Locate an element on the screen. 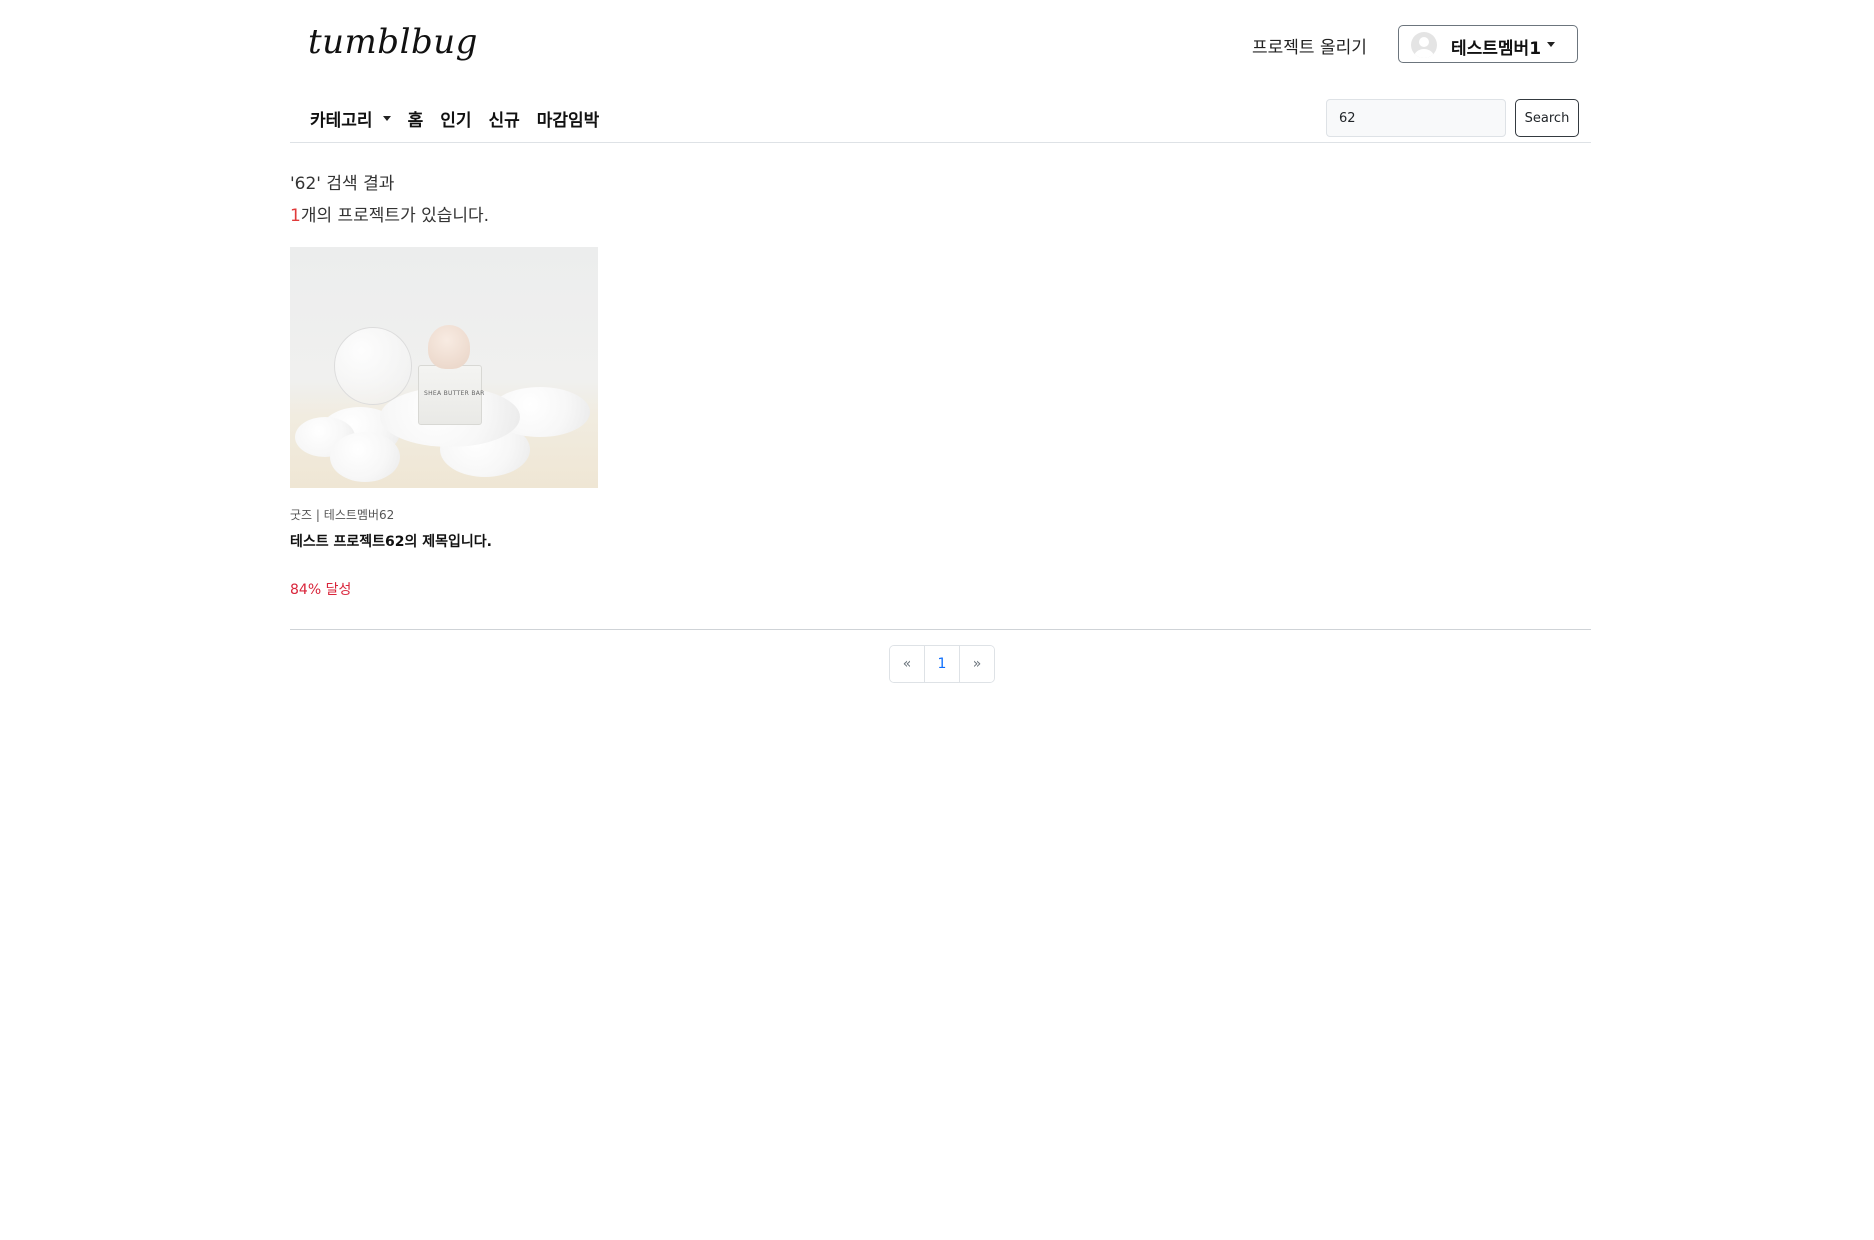  main-nav: 카테고리 홈 인기 신규 마감임박 is located at coordinates (463, 118).